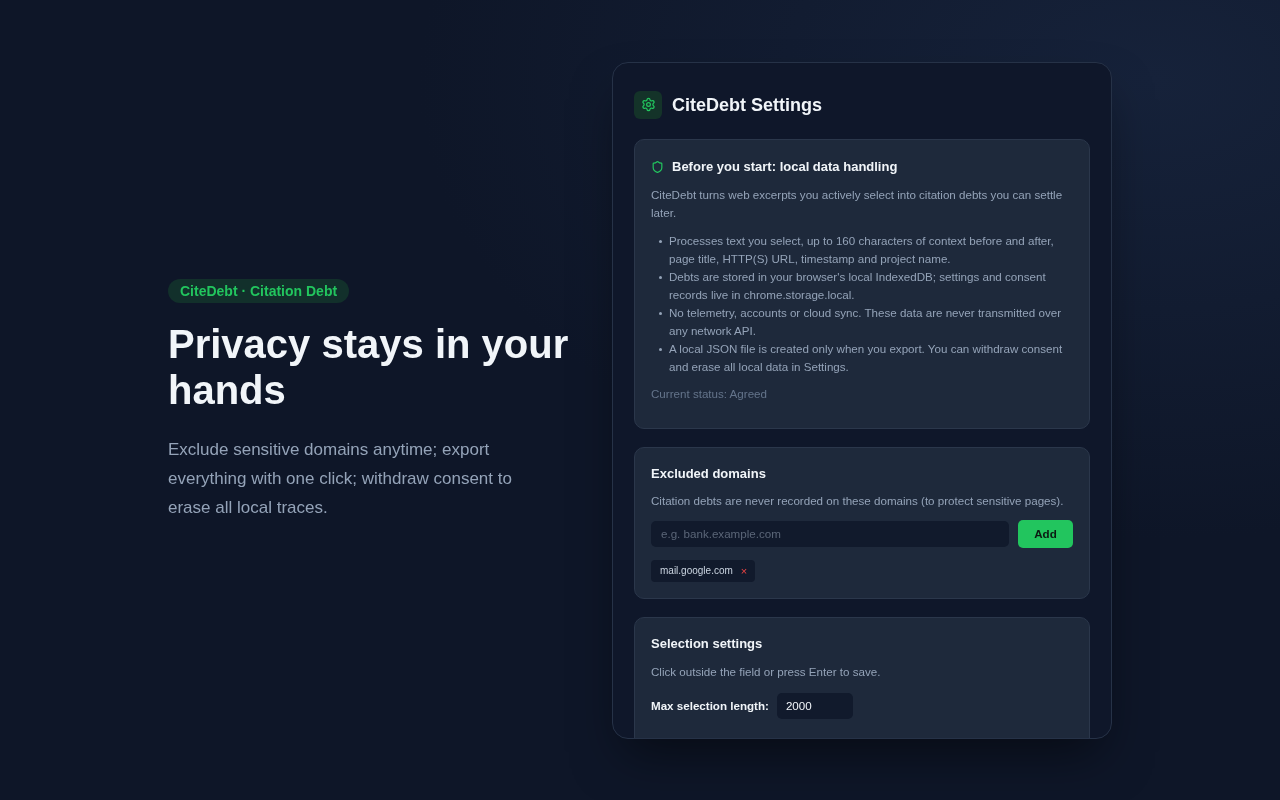 The height and width of the screenshot is (800, 1280). What do you see at coordinates (785, 166) in the screenshot?
I see `card-title: Before you start: local data handling` at bounding box center [785, 166].